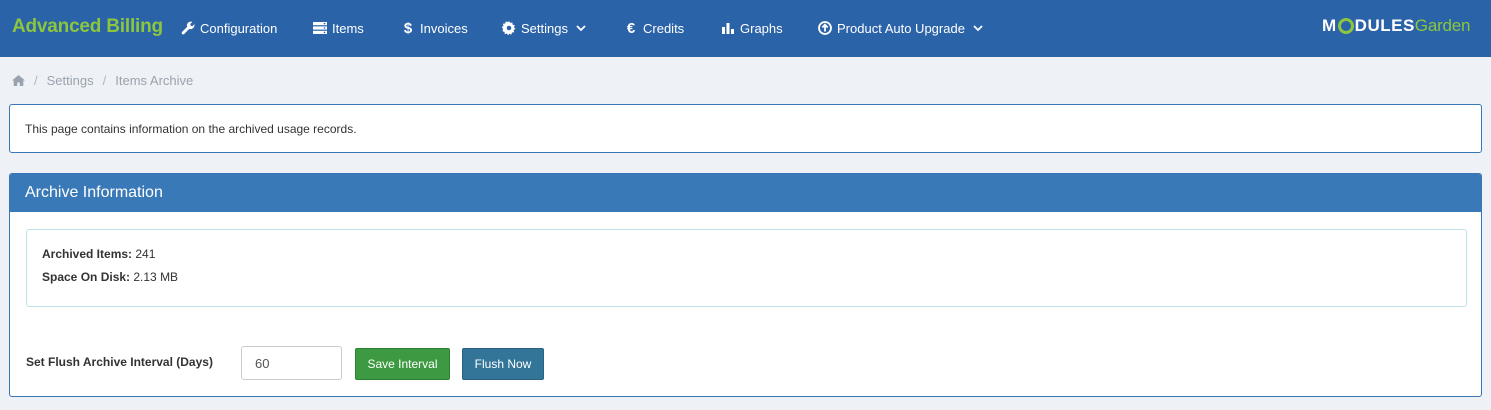  Describe the element at coordinates (86, 277) in the screenshot. I see `space-on-disk-label: Space On Disk:` at that location.